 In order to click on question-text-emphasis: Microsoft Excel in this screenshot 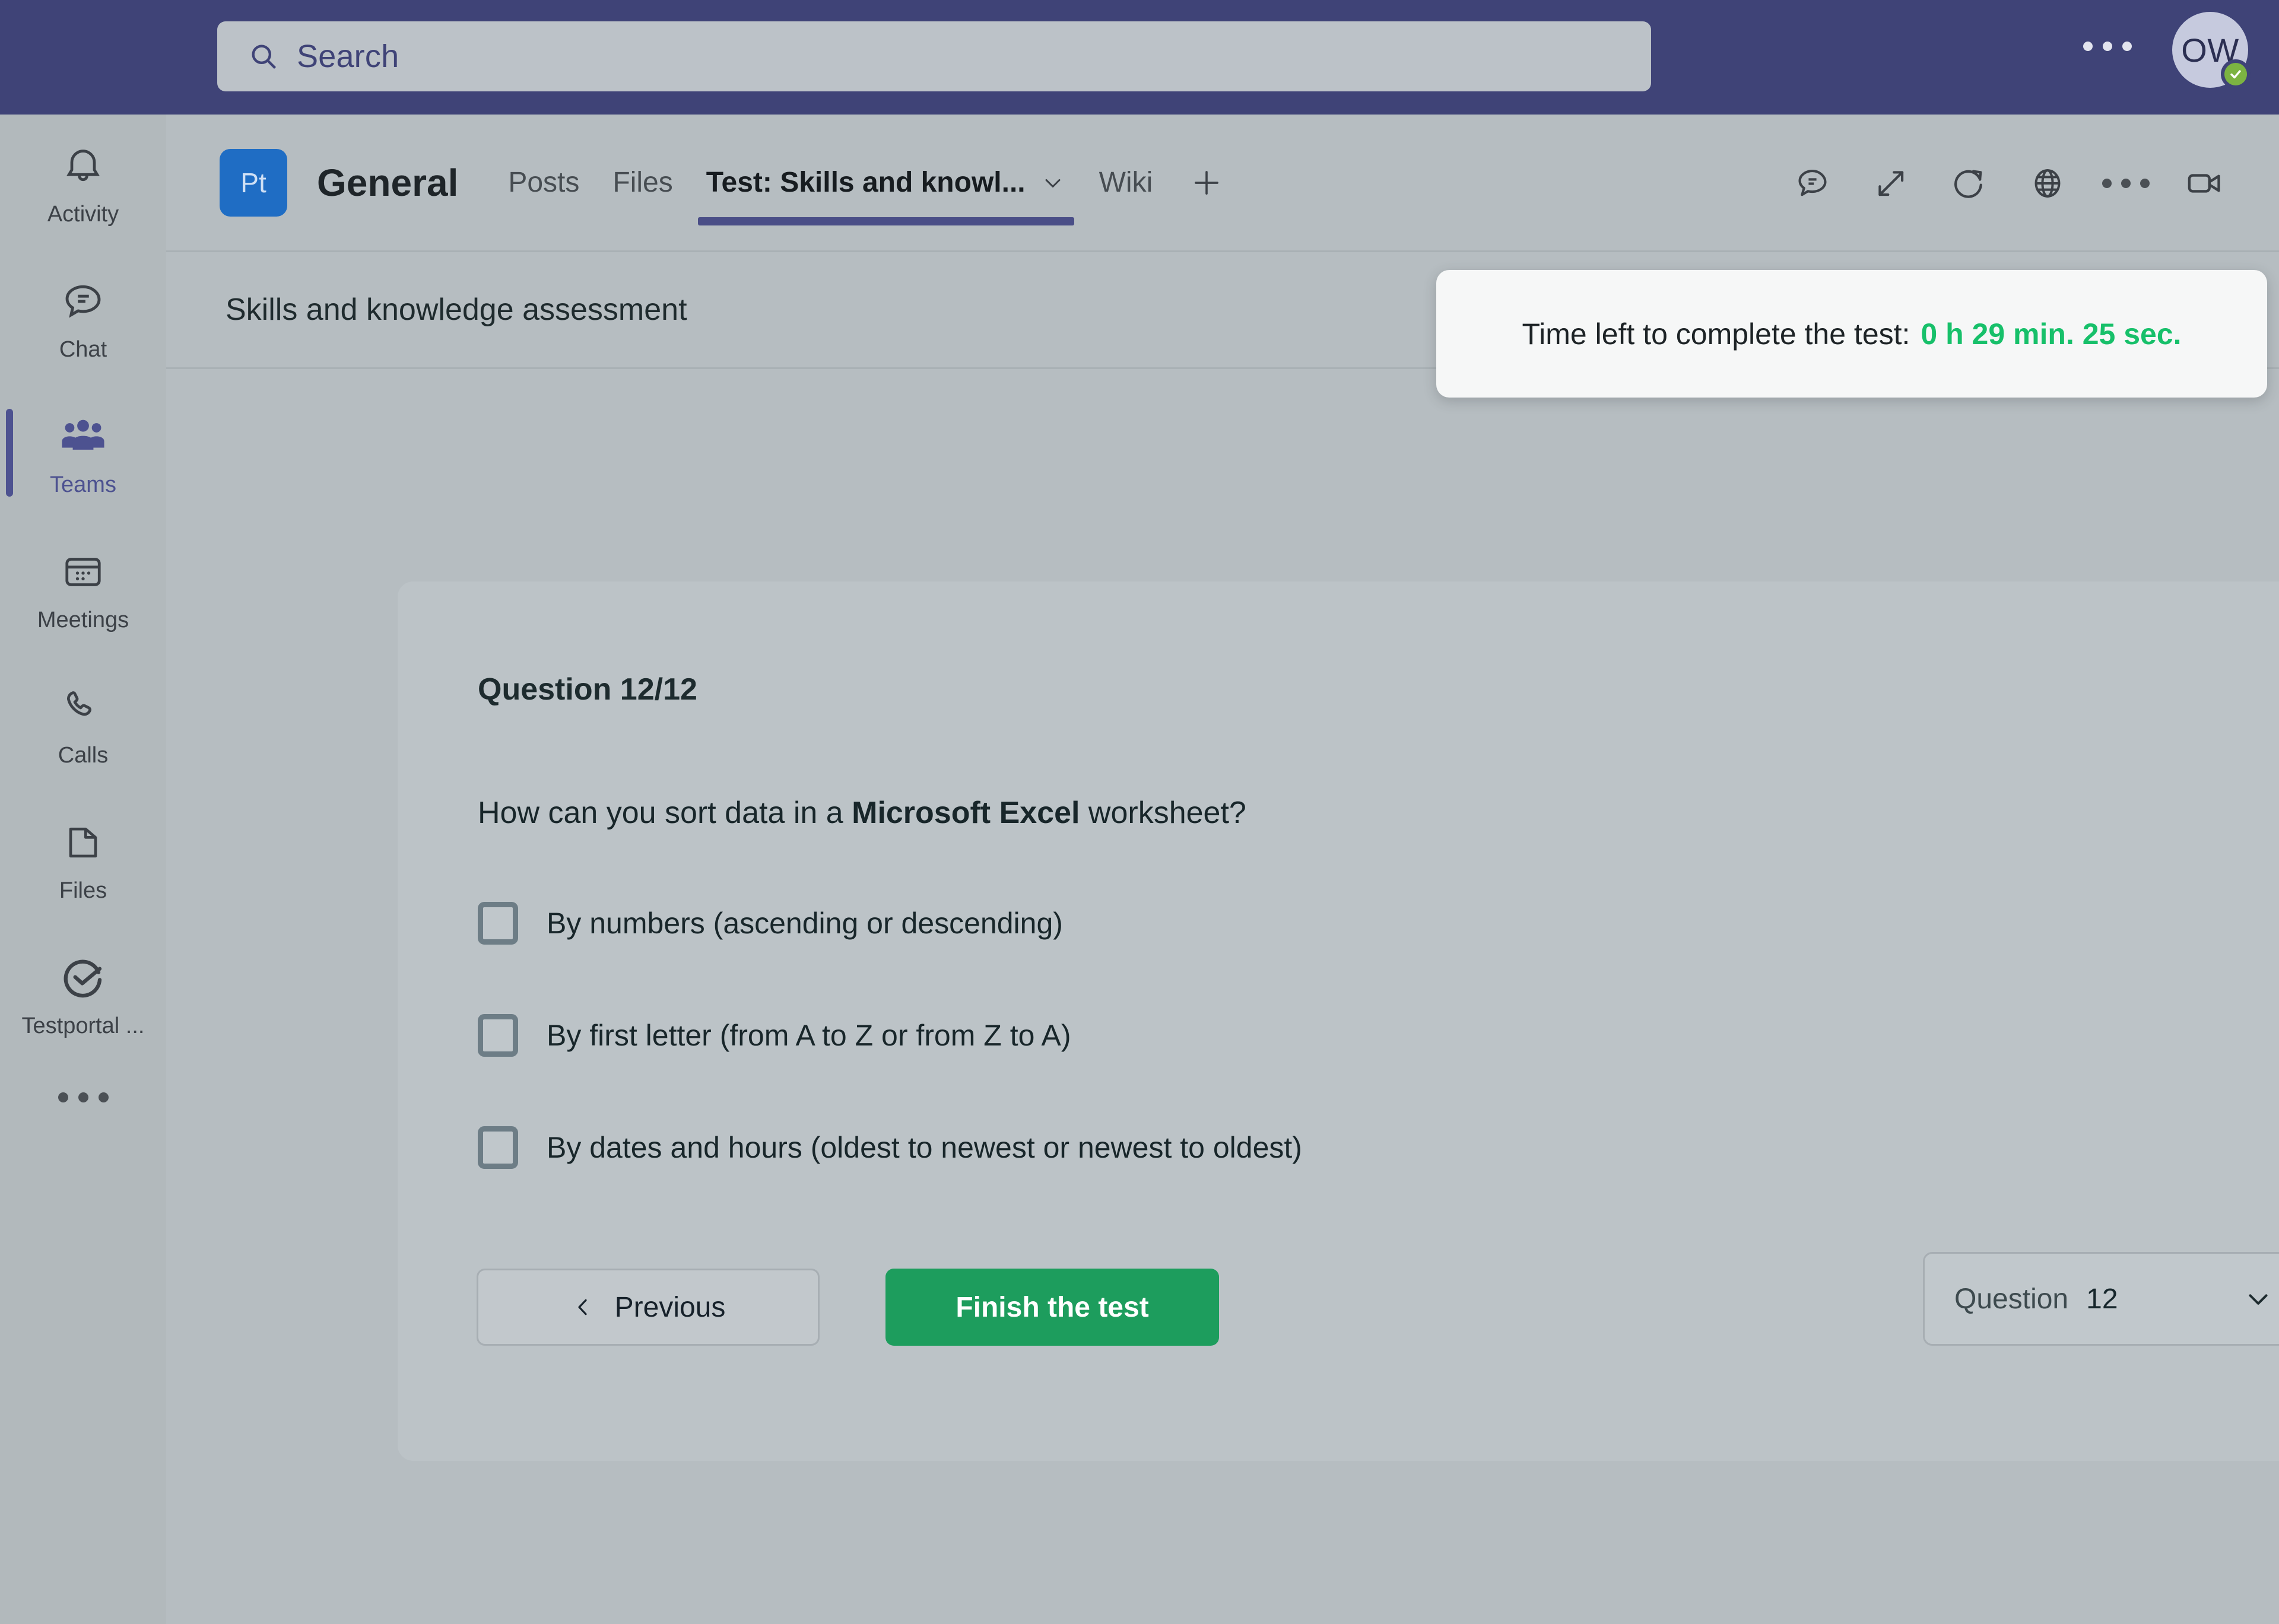, I will do `click(966, 813)`.